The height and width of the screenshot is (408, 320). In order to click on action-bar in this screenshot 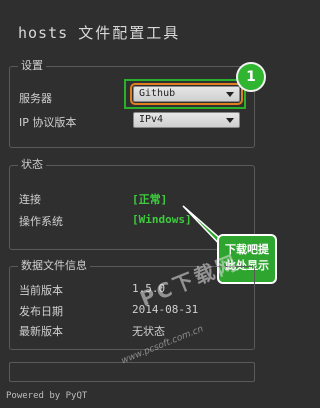, I will do `click(132, 372)`.